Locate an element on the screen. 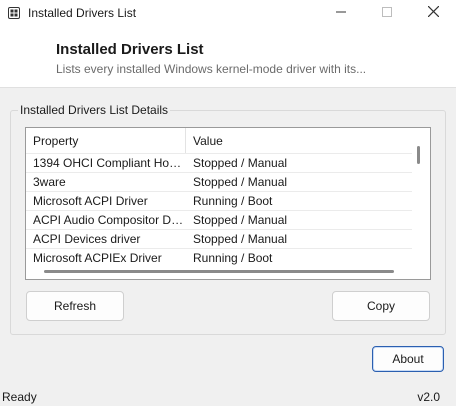 The image size is (456, 406). row-property: ACPI Devices driver is located at coordinates (87, 239).